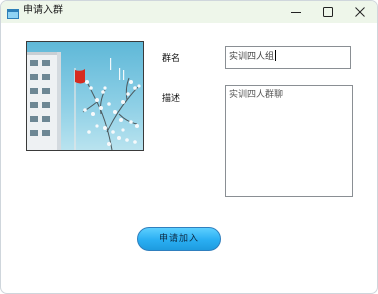  What do you see at coordinates (252, 57) in the screenshot?
I see `group-name-value: 实训四人组` at bounding box center [252, 57].